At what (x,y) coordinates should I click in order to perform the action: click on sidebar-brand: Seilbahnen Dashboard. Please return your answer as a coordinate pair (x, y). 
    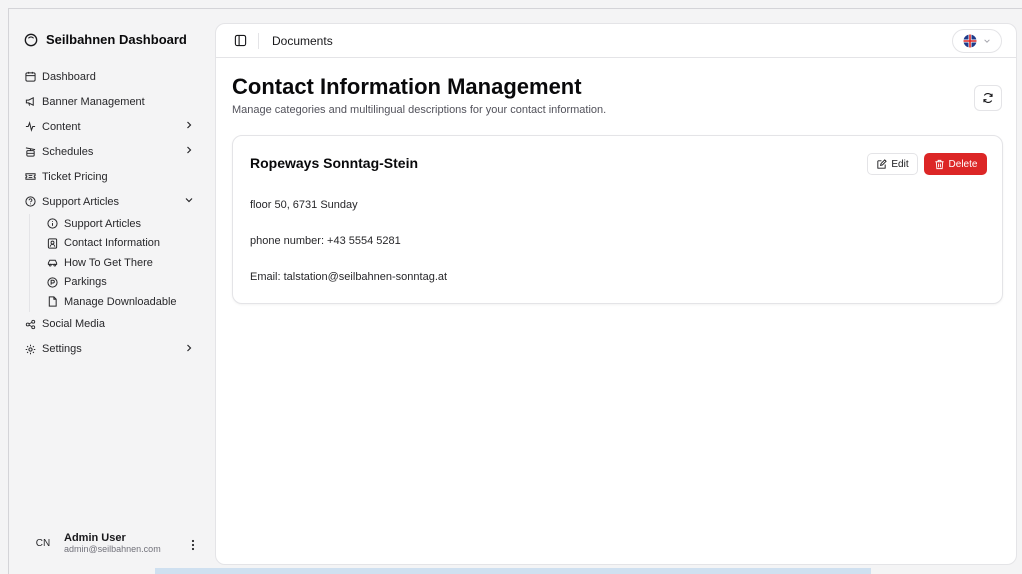
    Looking at the image, I should click on (105, 39).